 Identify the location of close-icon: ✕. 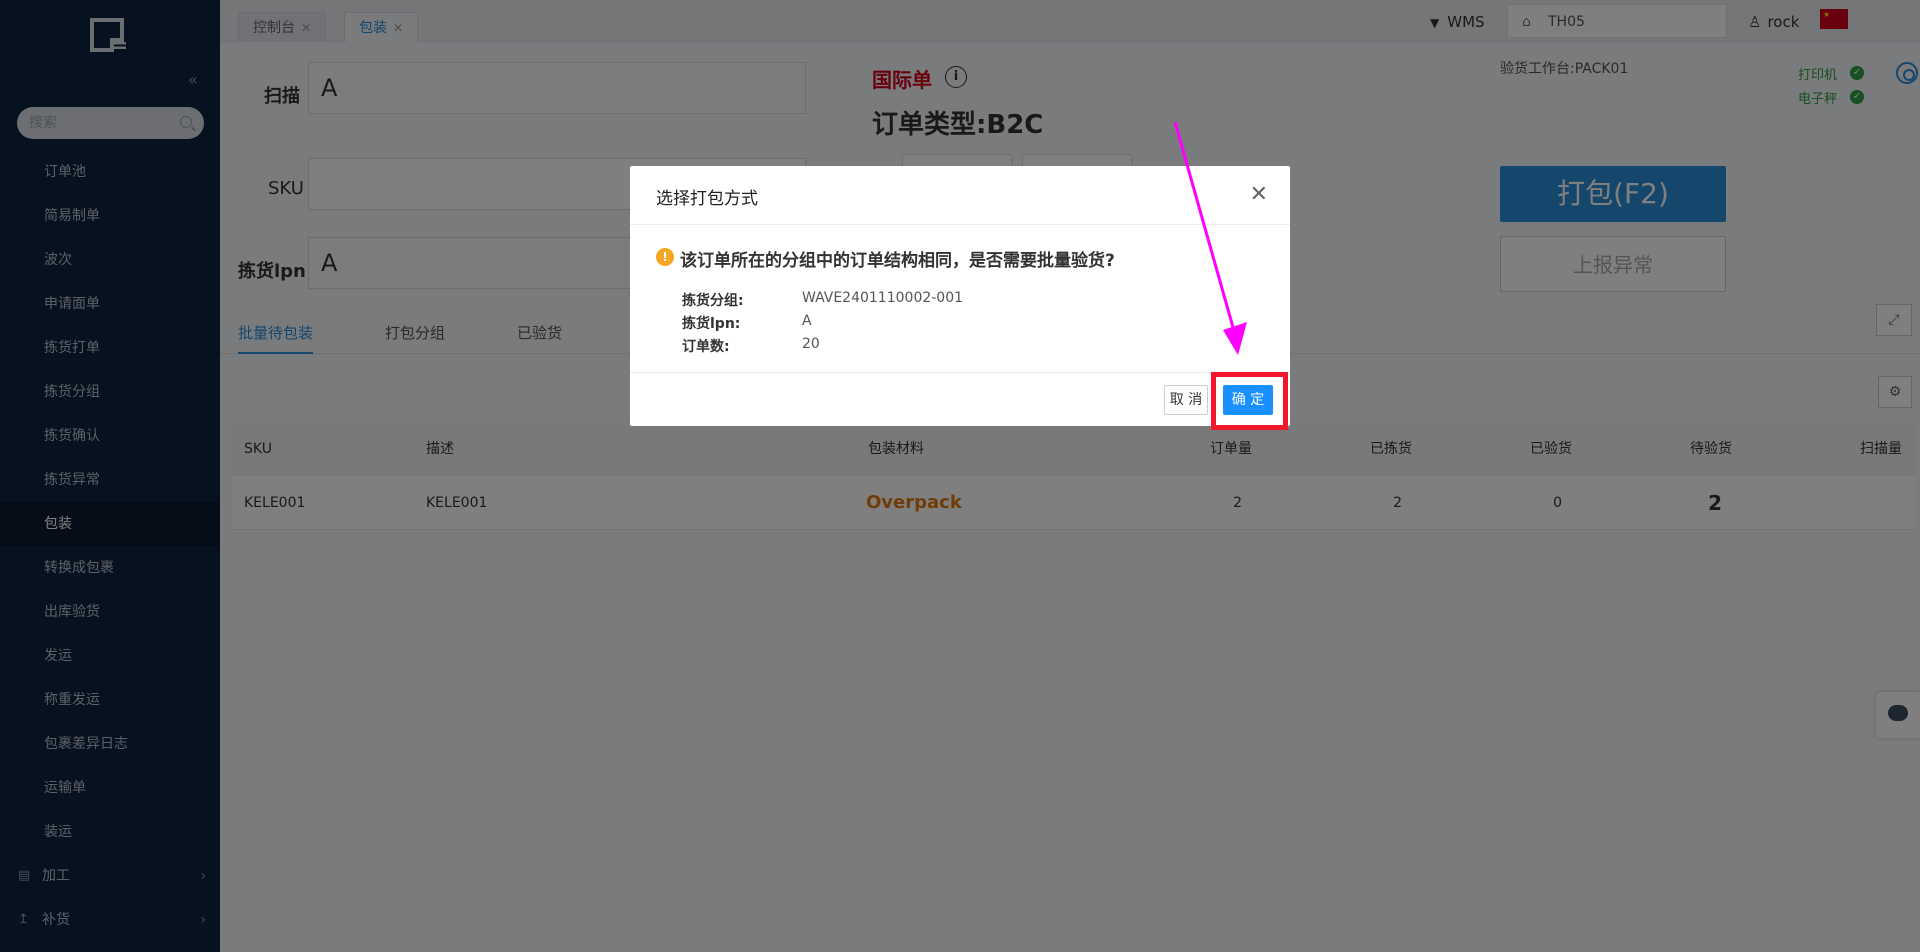
(1259, 194).